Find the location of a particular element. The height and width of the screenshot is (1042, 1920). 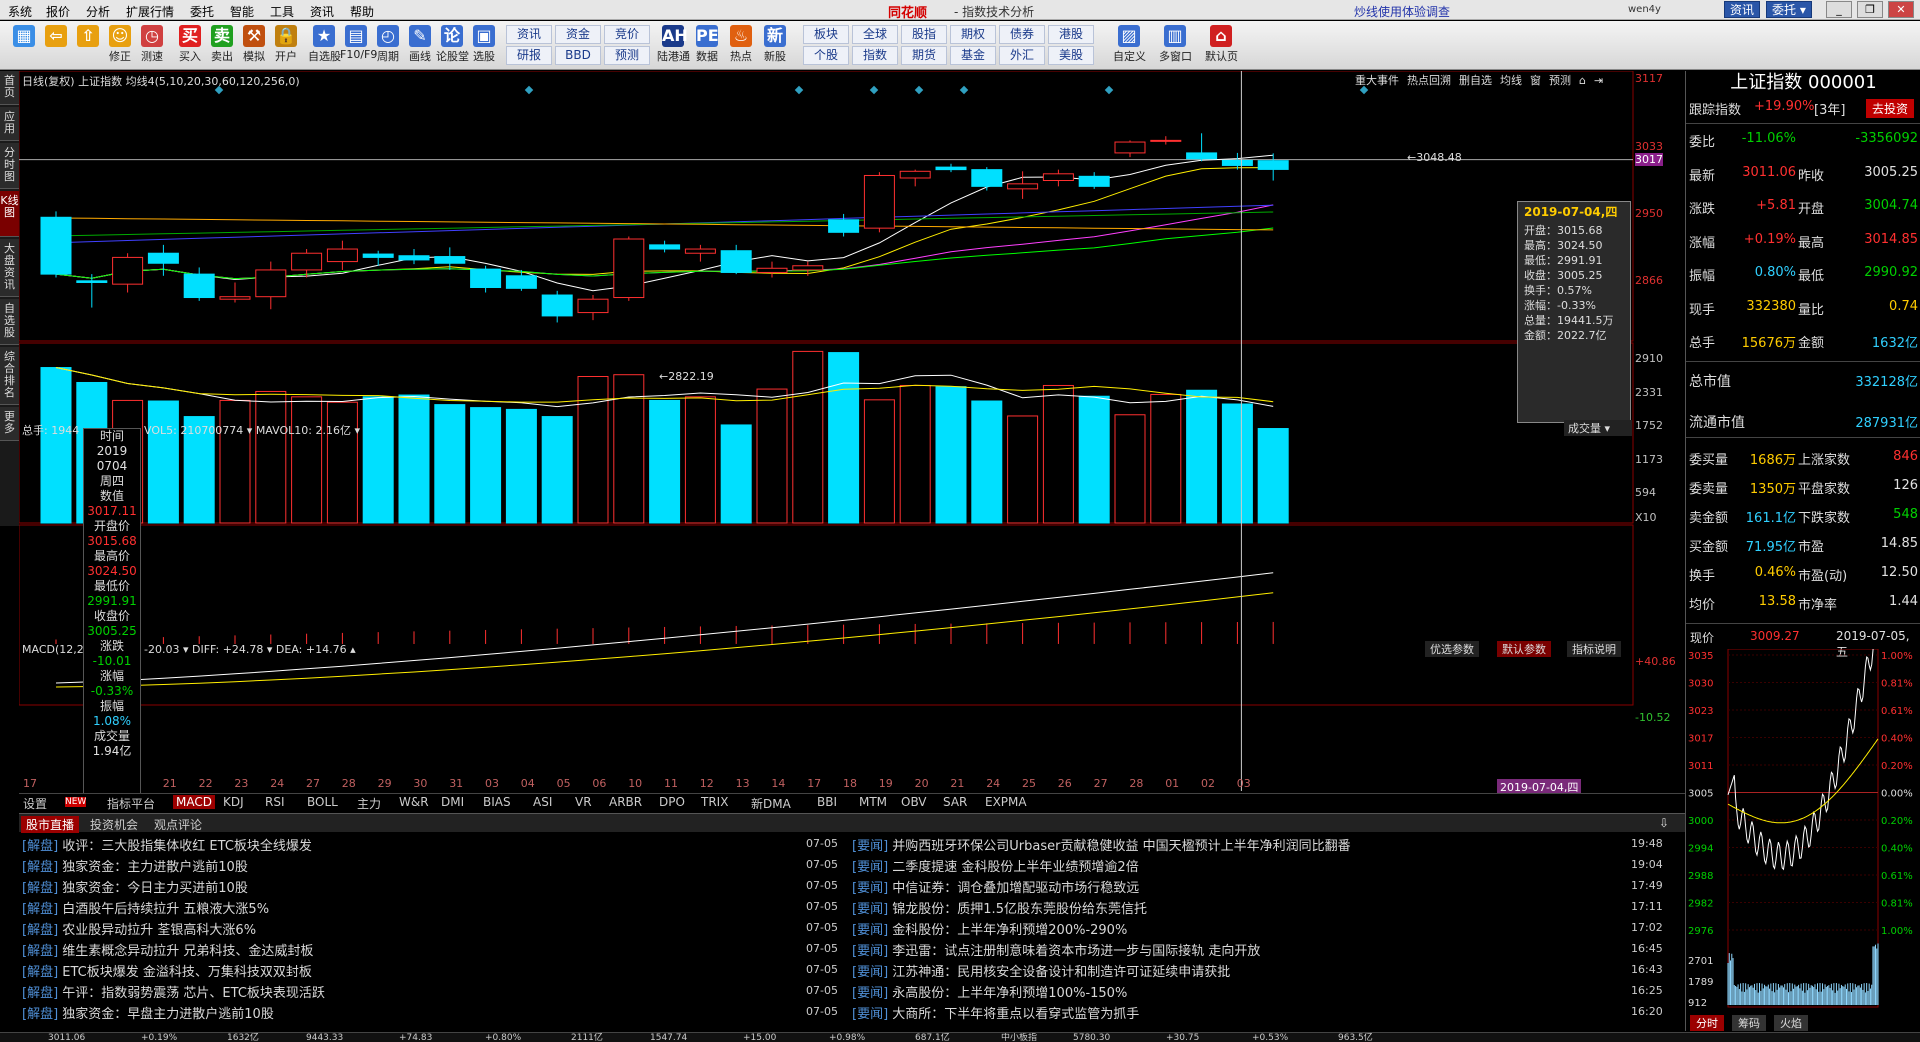

toolbar-market-bottom-4: 外汇 is located at coordinates (1022, 55).